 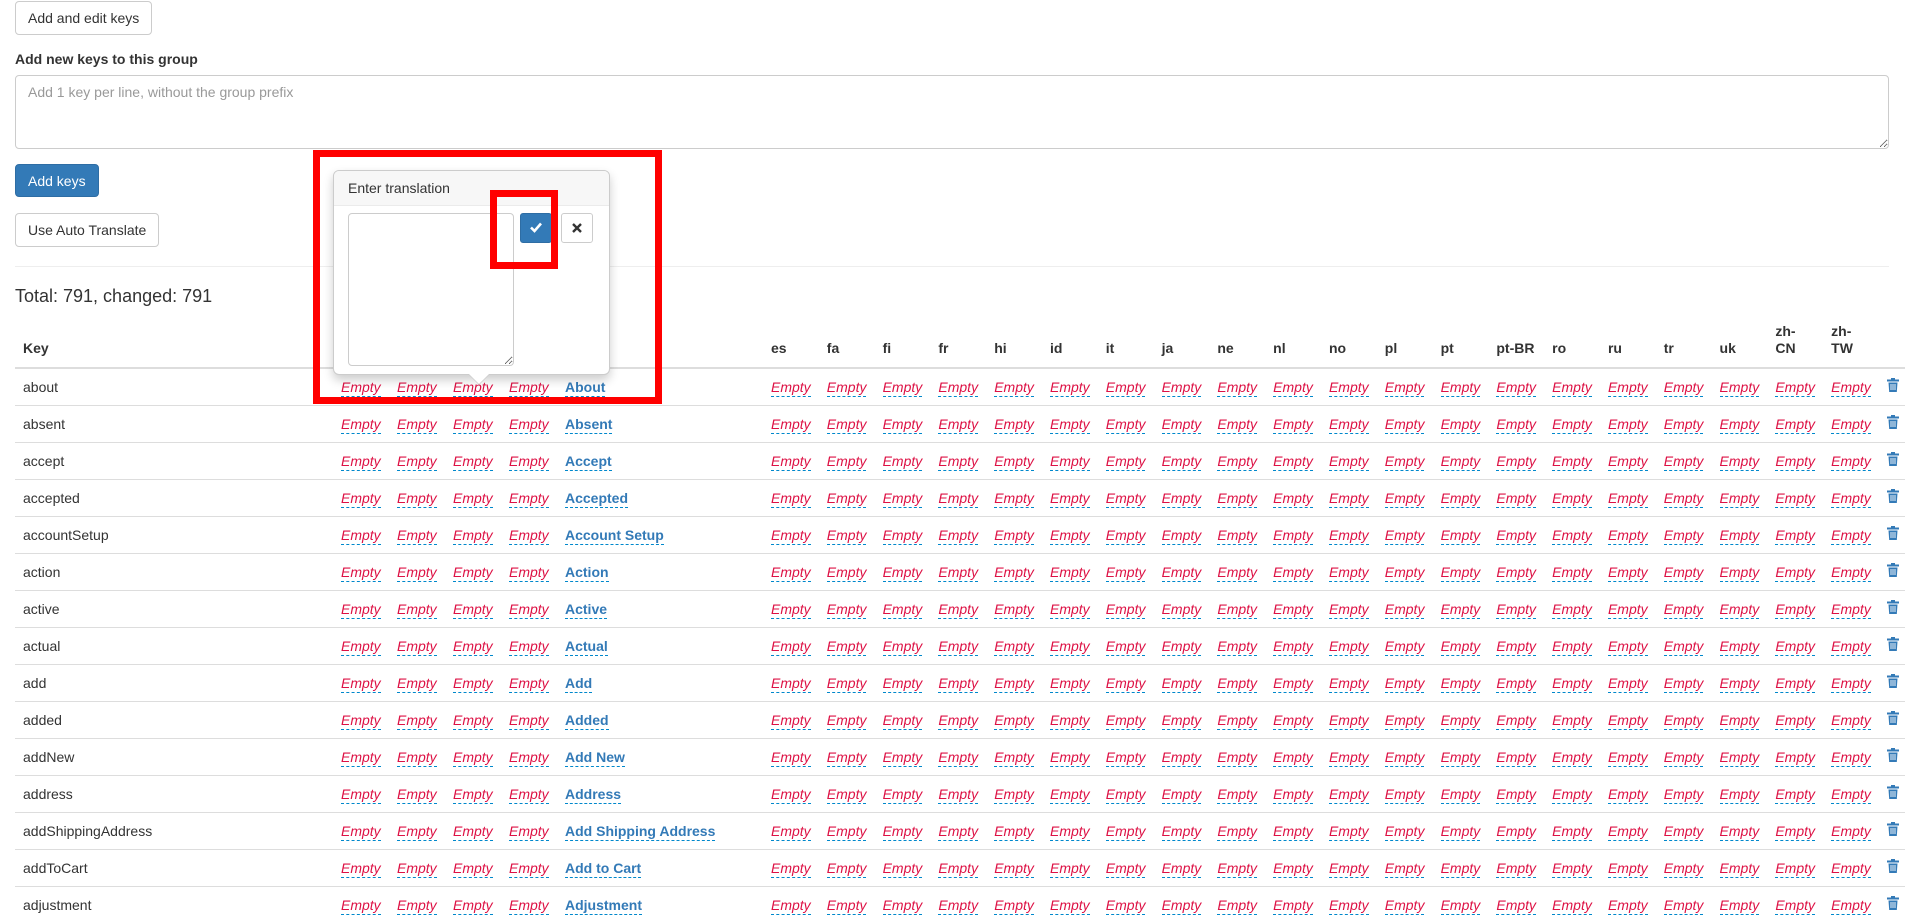 I want to click on add-keys-button: Add keys, so click(x=57, y=180).